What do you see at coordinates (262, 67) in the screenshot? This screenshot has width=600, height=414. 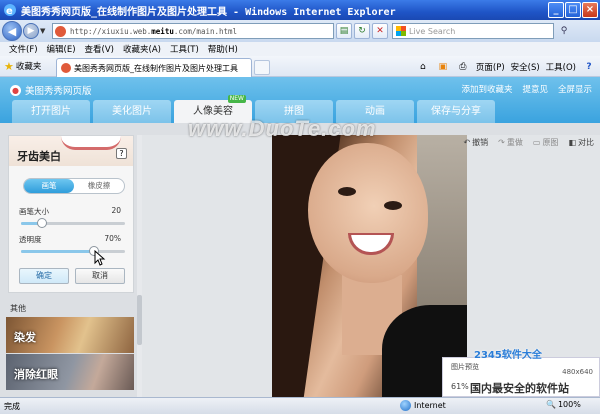 I see `new-tab-button` at bounding box center [262, 67].